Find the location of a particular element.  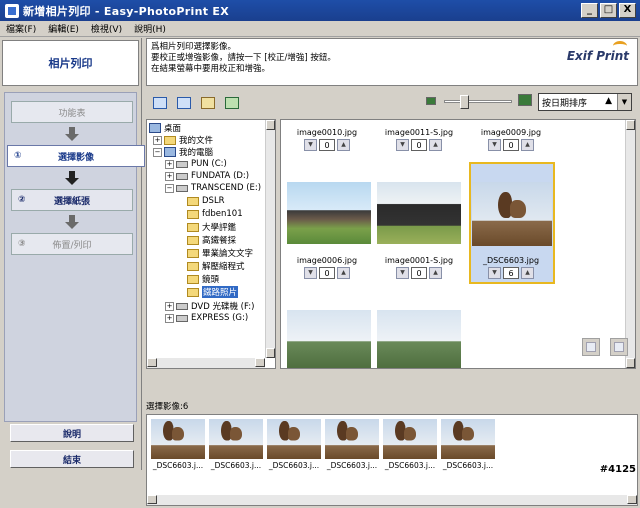

menu-view: 檢視(V) is located at coordinates (106, 28).